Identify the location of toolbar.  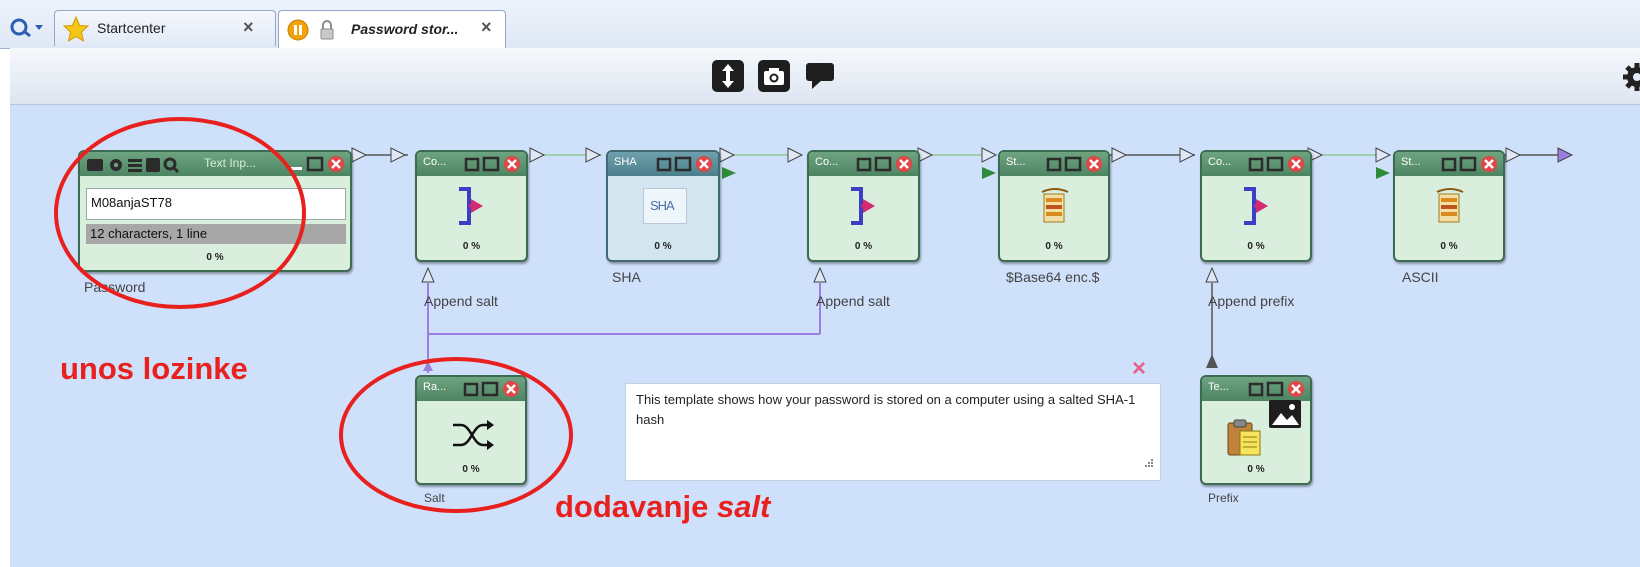
(825, 76).